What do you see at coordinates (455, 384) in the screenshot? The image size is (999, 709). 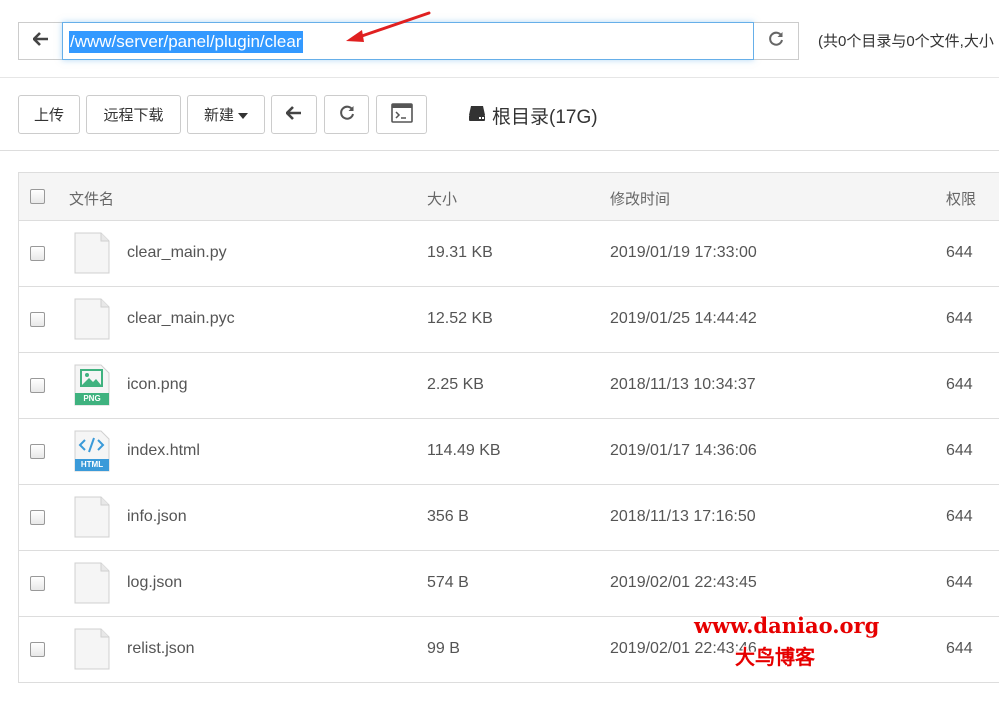 I see `file-size: 2.25 KB` at bounding box center [455, 384].